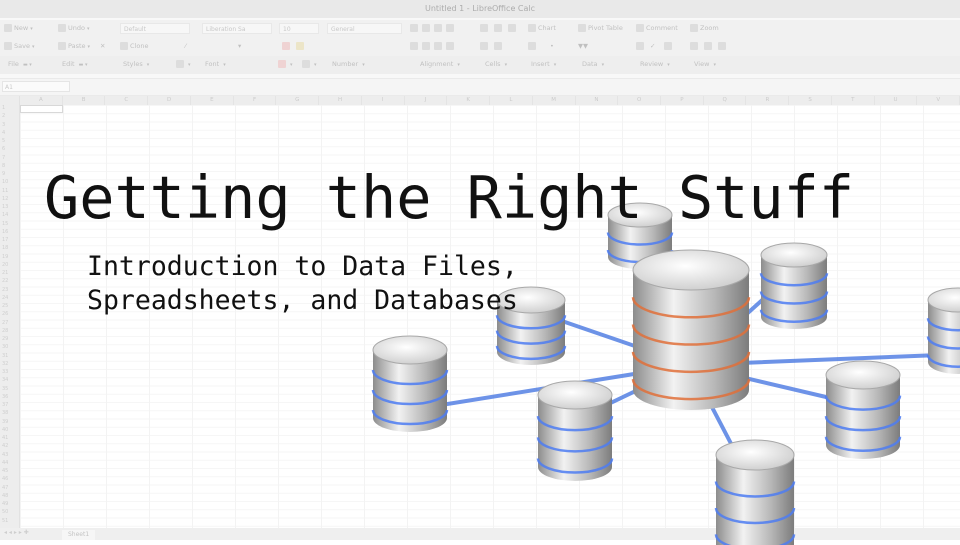 This screenshot has height=545, width=960. What do you see at coordinates (302, 300) in the screenshot?
I see `subtitle-line-2: Spreadsheets, and Databases` at bounding box center [302, 300].